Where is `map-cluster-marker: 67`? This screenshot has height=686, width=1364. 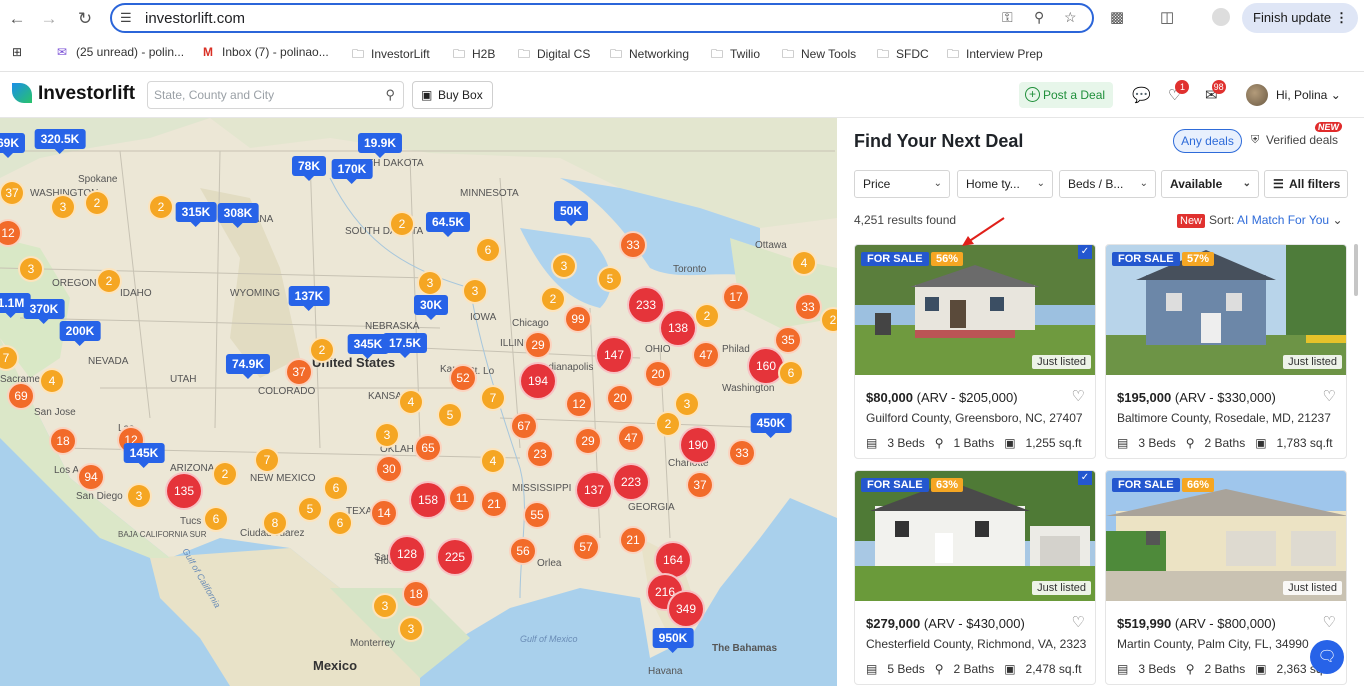
map-cluster-marker: 67 is located at coordinates (524, 426).